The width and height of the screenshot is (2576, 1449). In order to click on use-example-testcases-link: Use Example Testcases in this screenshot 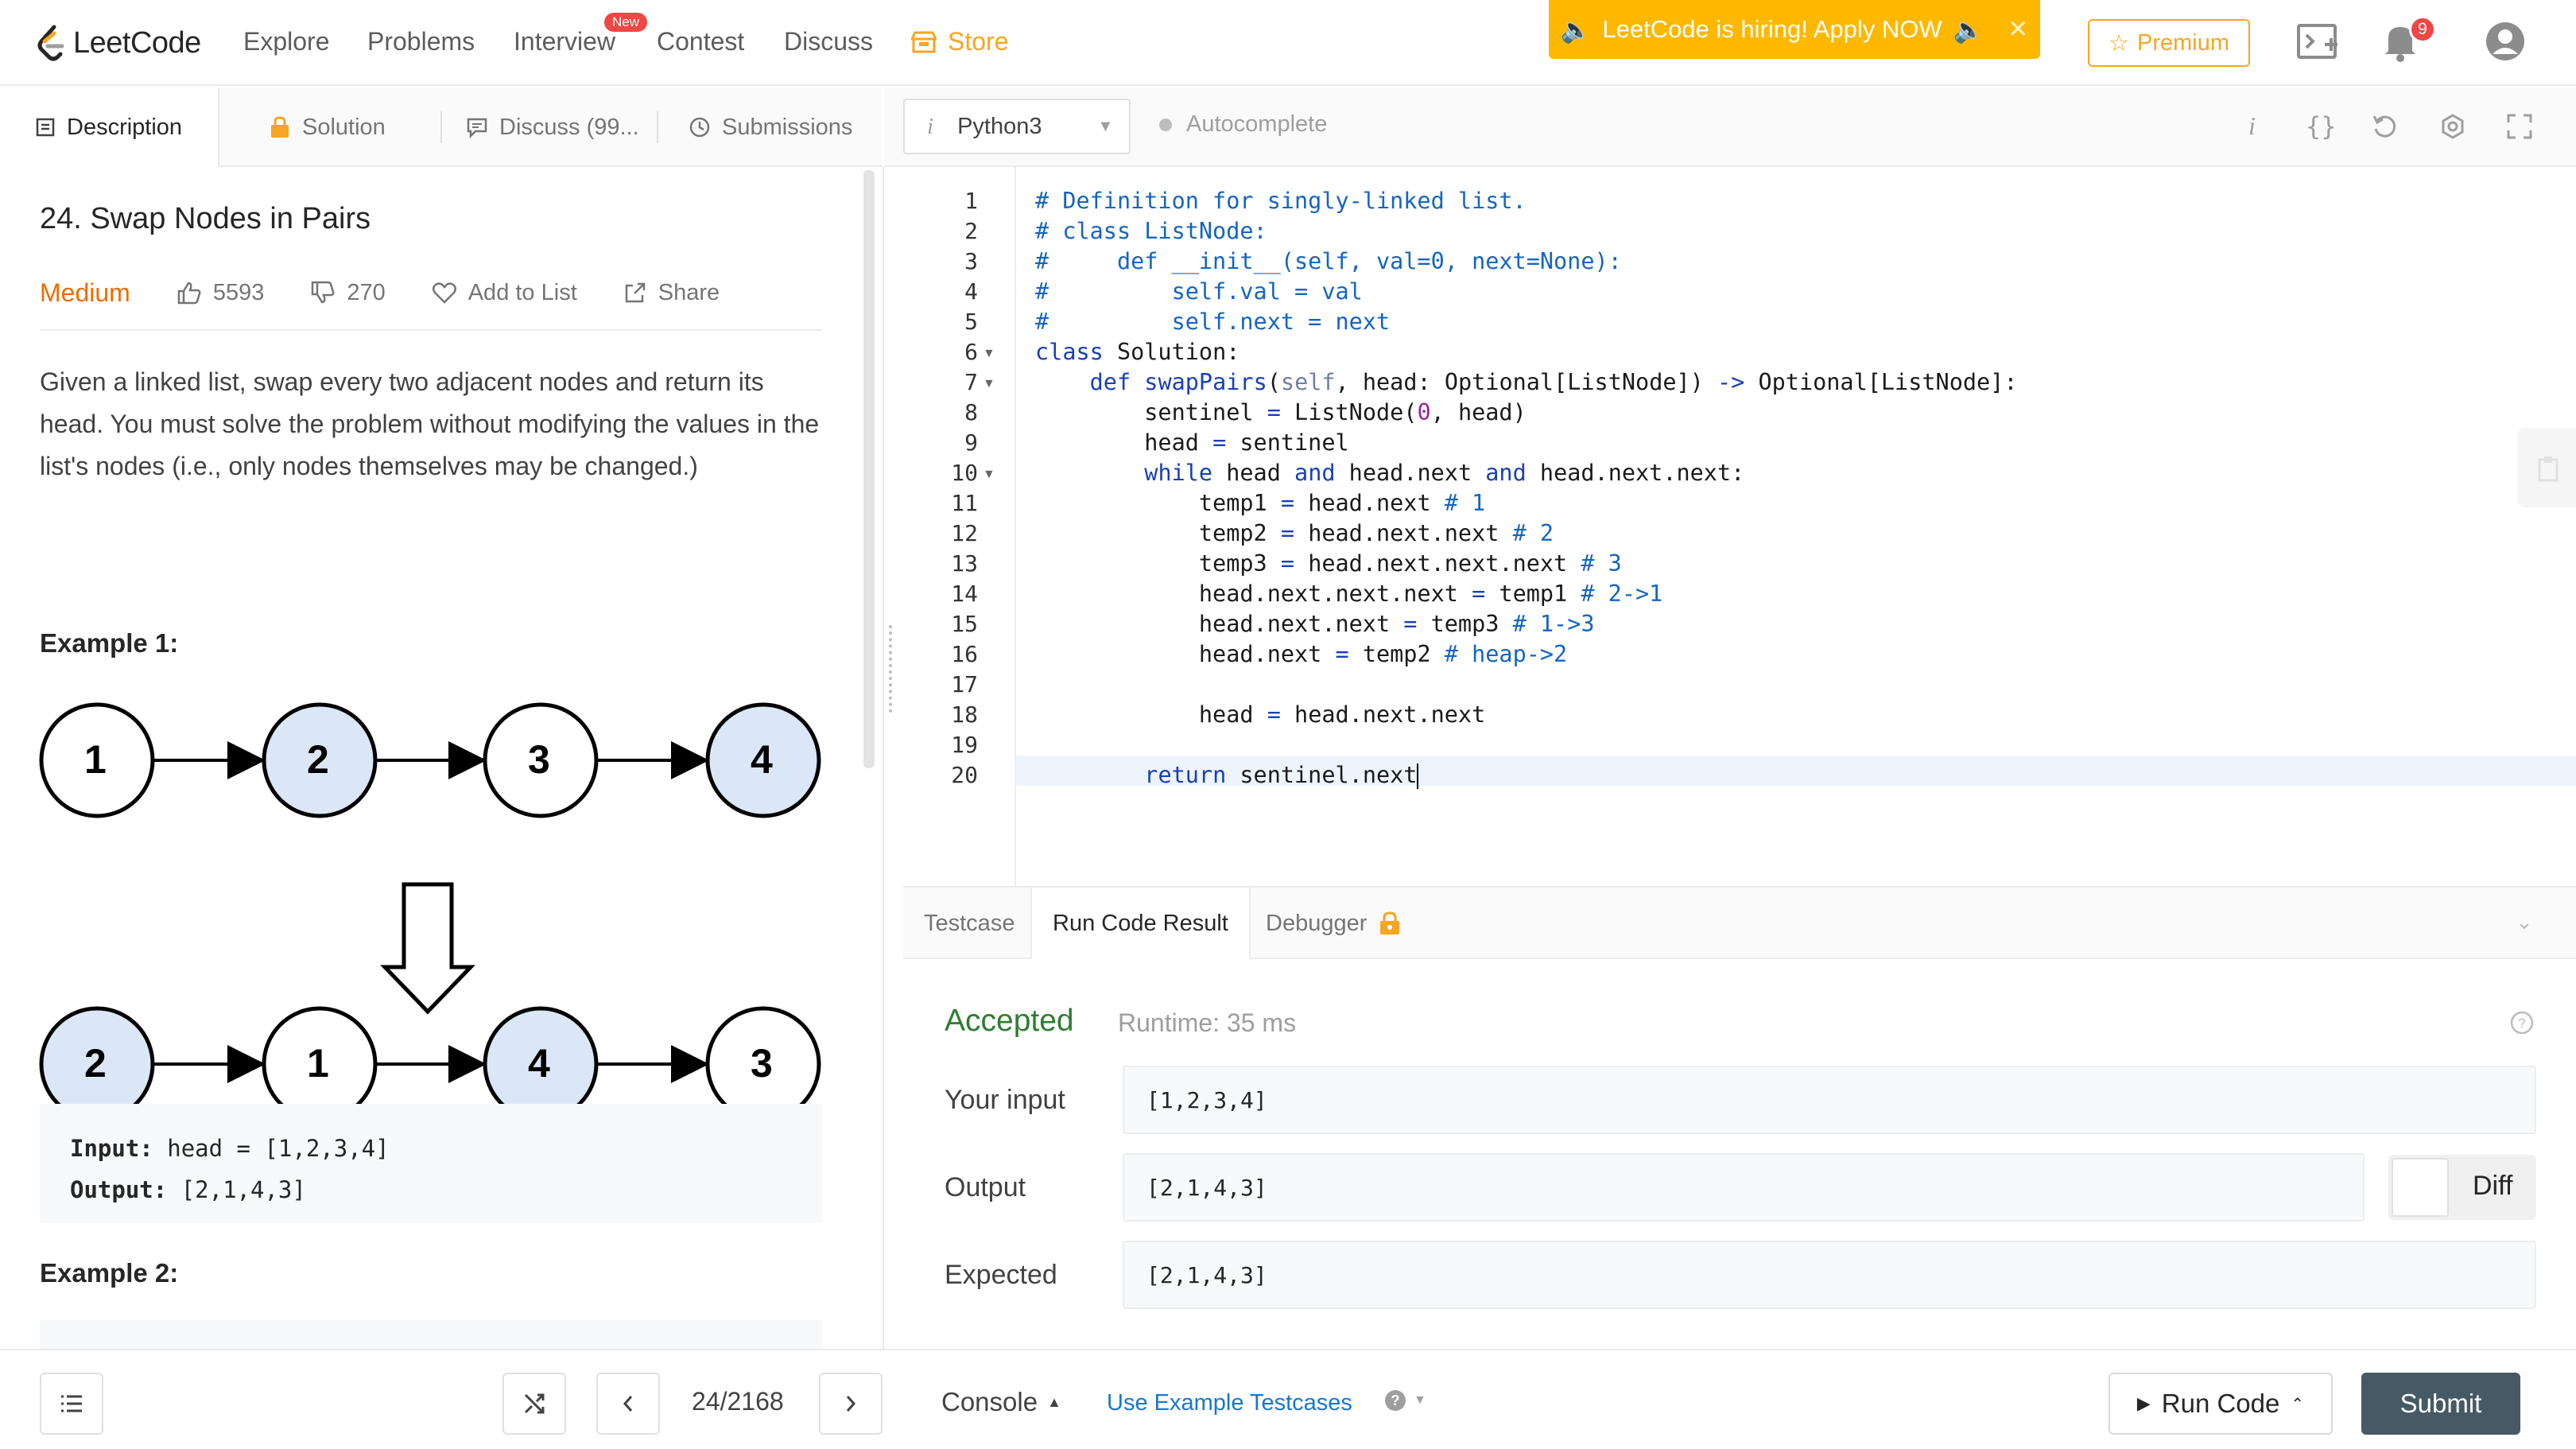, I will do `click(1229, 1403)`.